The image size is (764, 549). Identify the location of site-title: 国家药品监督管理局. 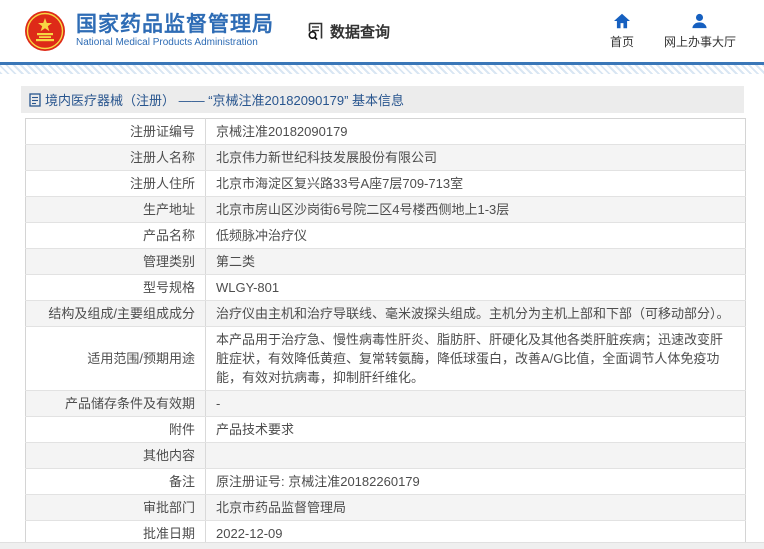
(175, 24).